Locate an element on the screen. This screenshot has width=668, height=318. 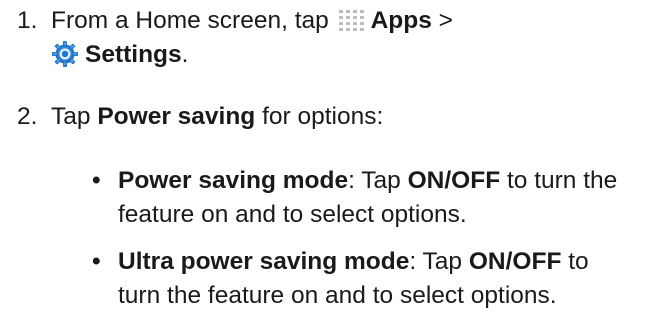
bullet-rest-line1: to turn the is located at coordinates (562, 180).